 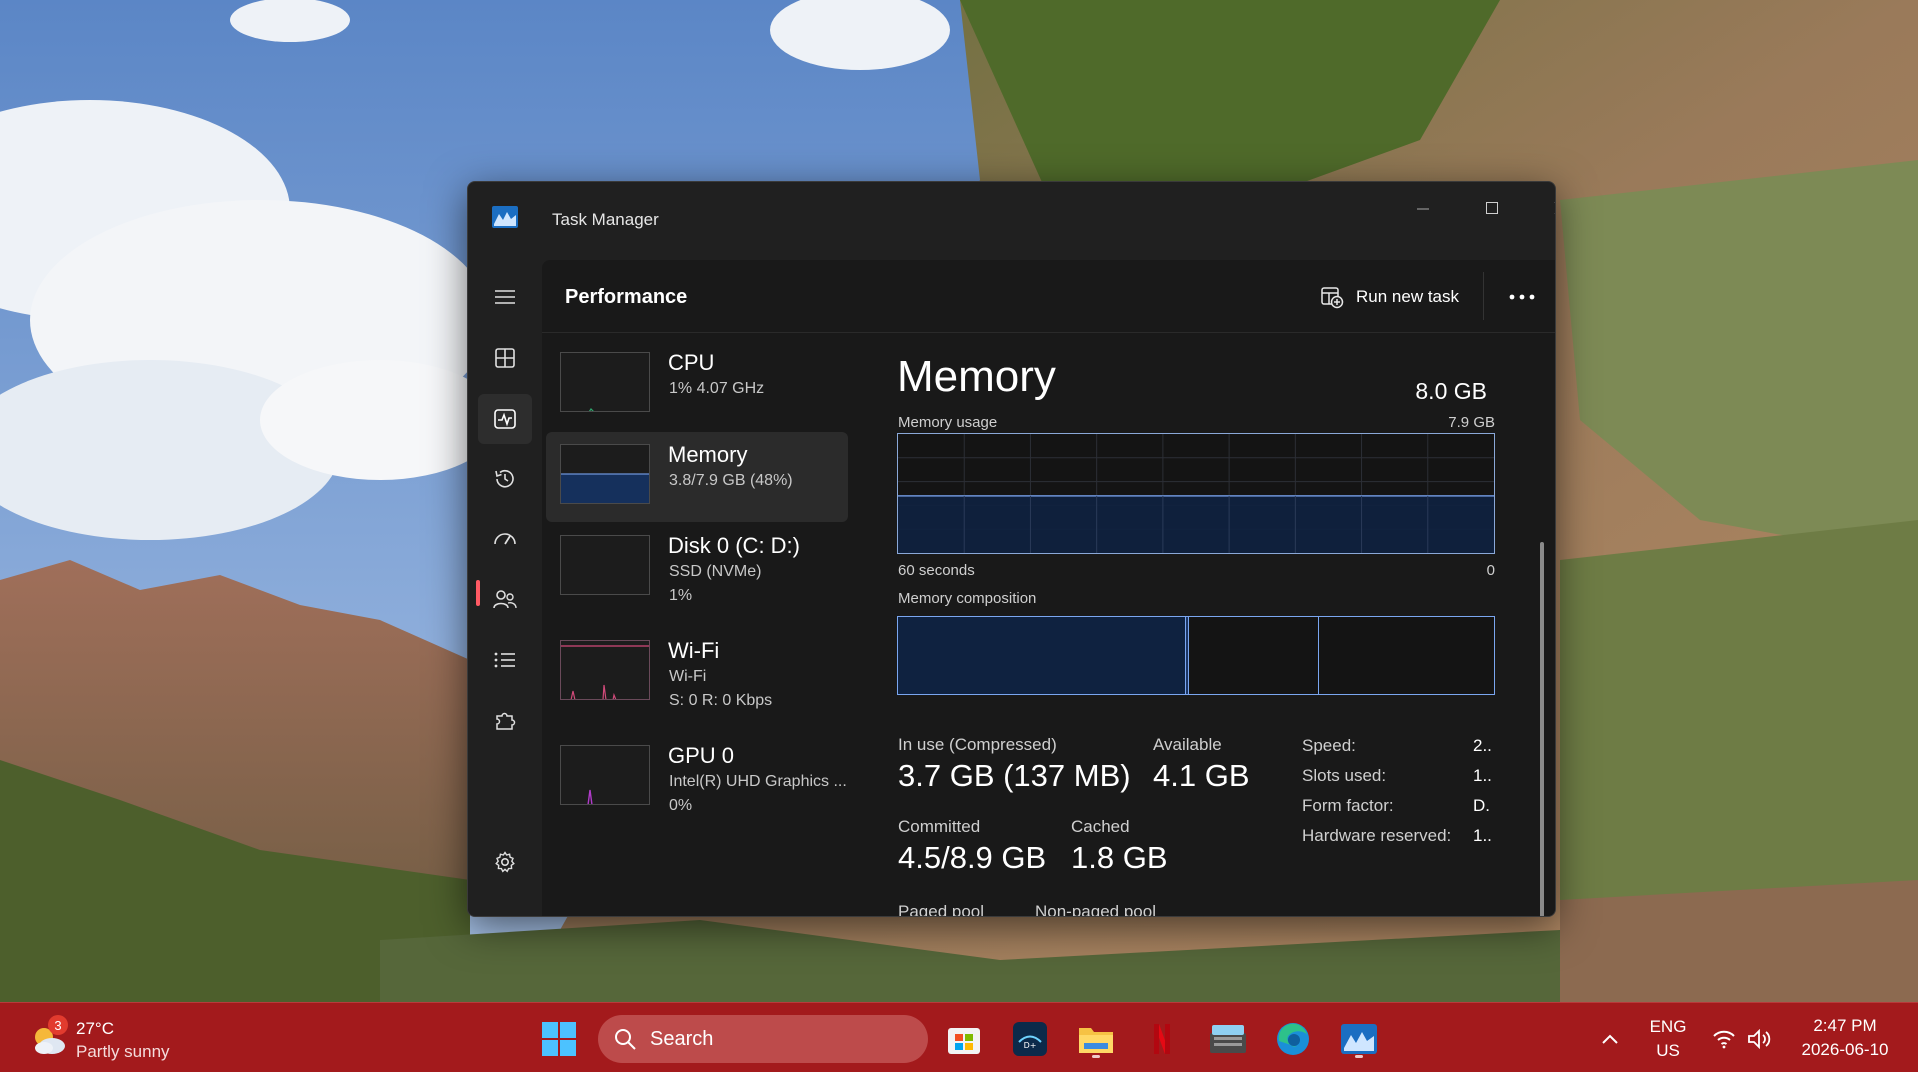 What do you see at coordinates (972, 857) in the screenshot?
I see `committed-value: 4.5/8.9 GB` at bounding box center [972, 857].